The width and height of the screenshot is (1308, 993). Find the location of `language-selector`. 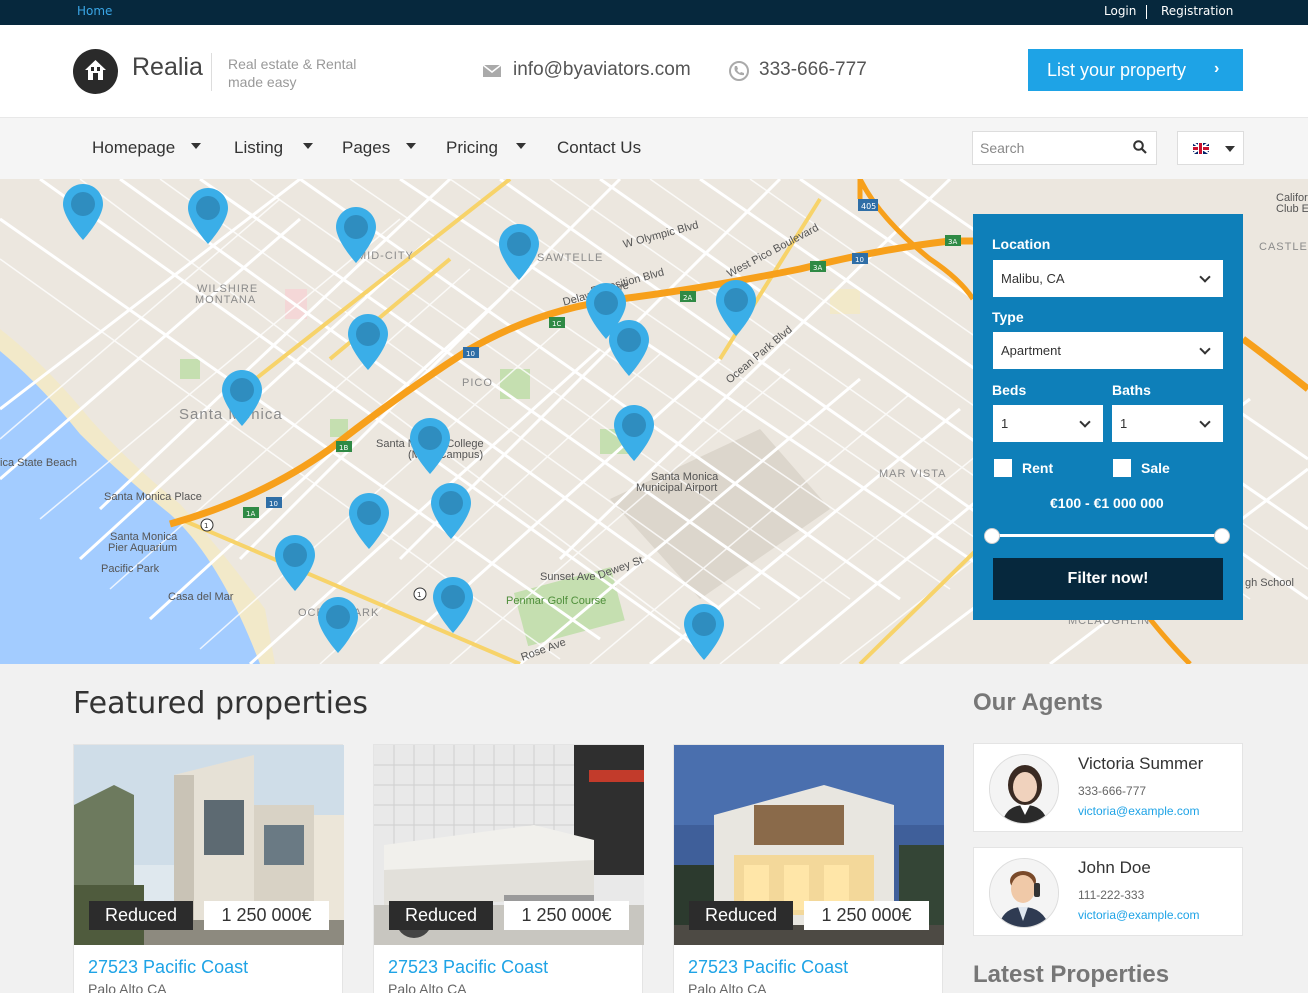

language-selector is located at coordinates (1210, 148).